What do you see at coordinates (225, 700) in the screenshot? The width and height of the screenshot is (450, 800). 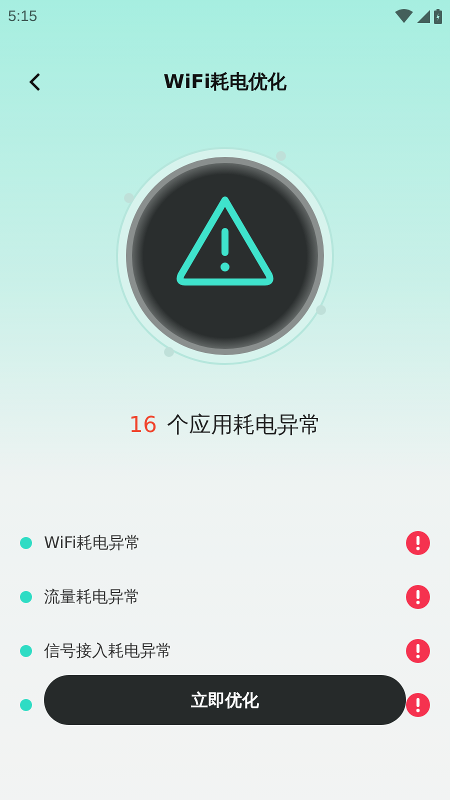 I see `optimize-button: 立即优化` at bounding box center [225, 700].